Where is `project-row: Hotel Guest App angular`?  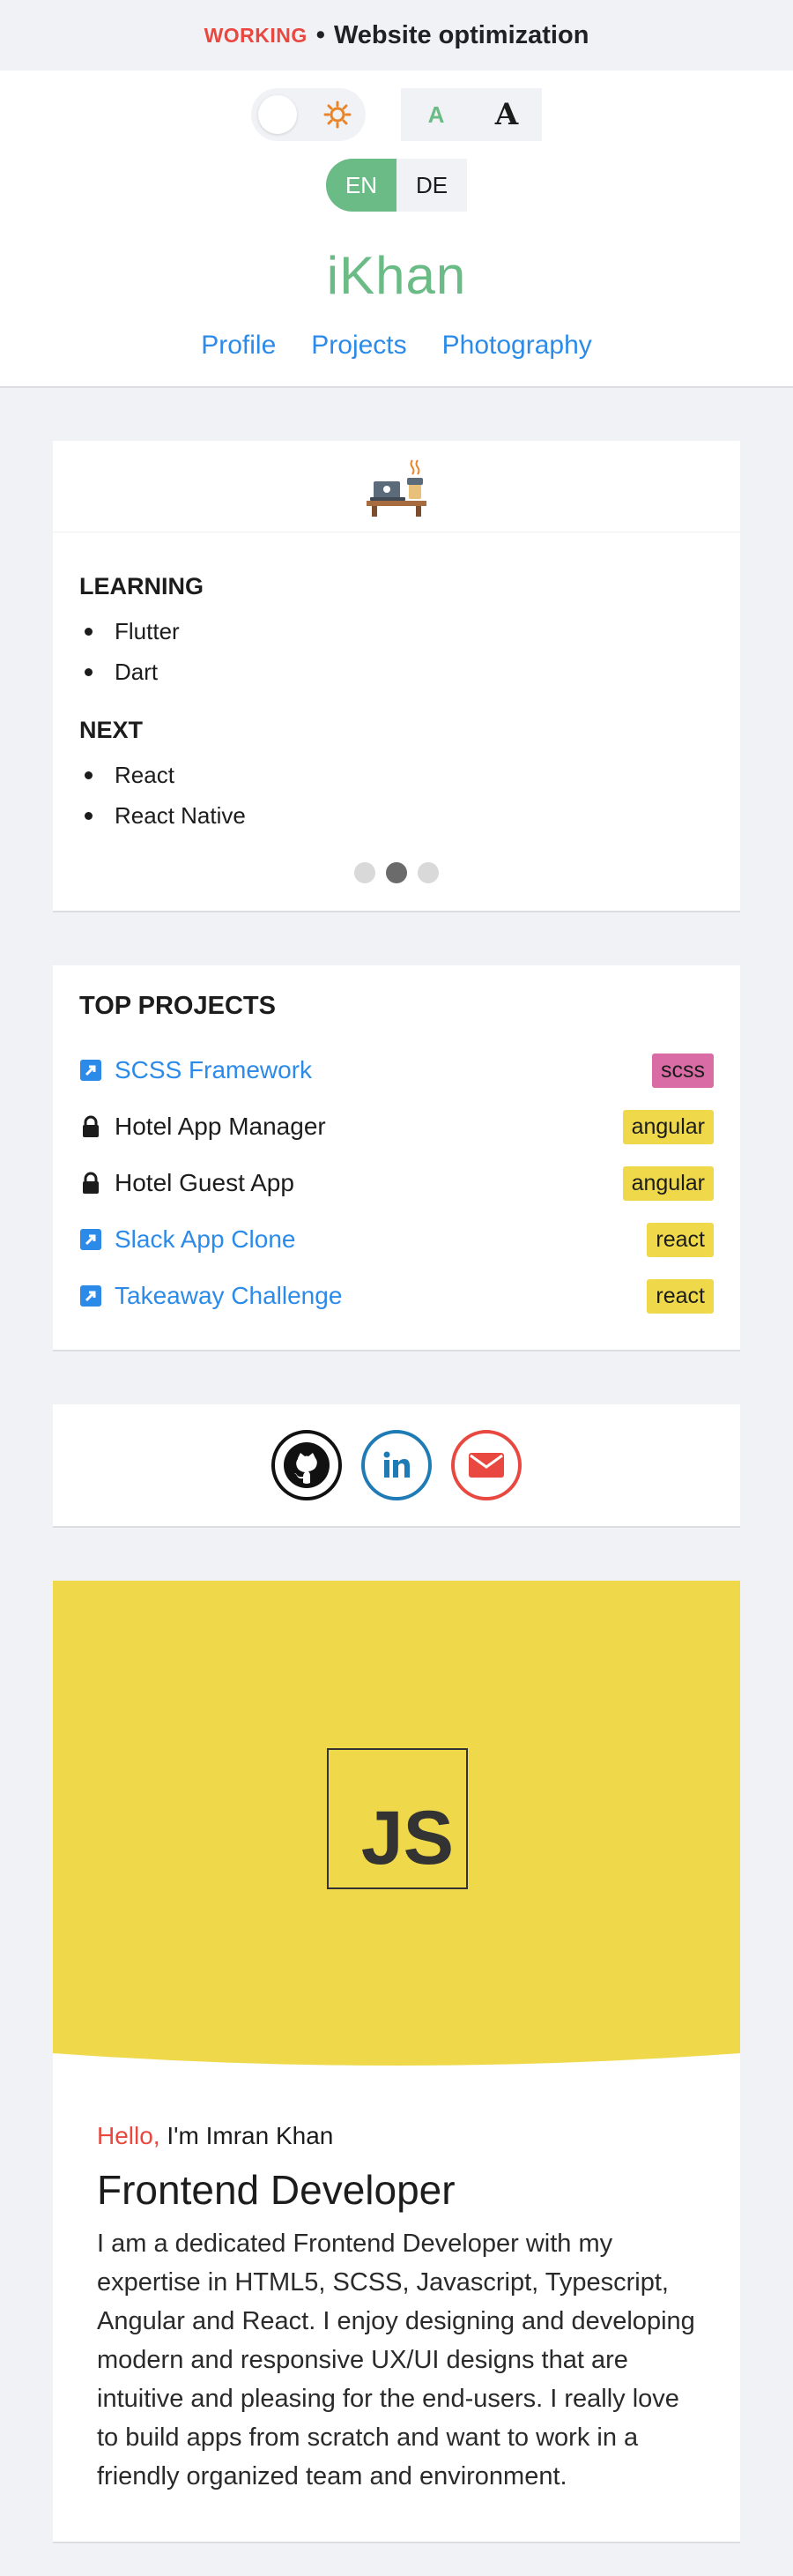 project-row: Hotel Guest App angular is located at coordinates (396, 1183).